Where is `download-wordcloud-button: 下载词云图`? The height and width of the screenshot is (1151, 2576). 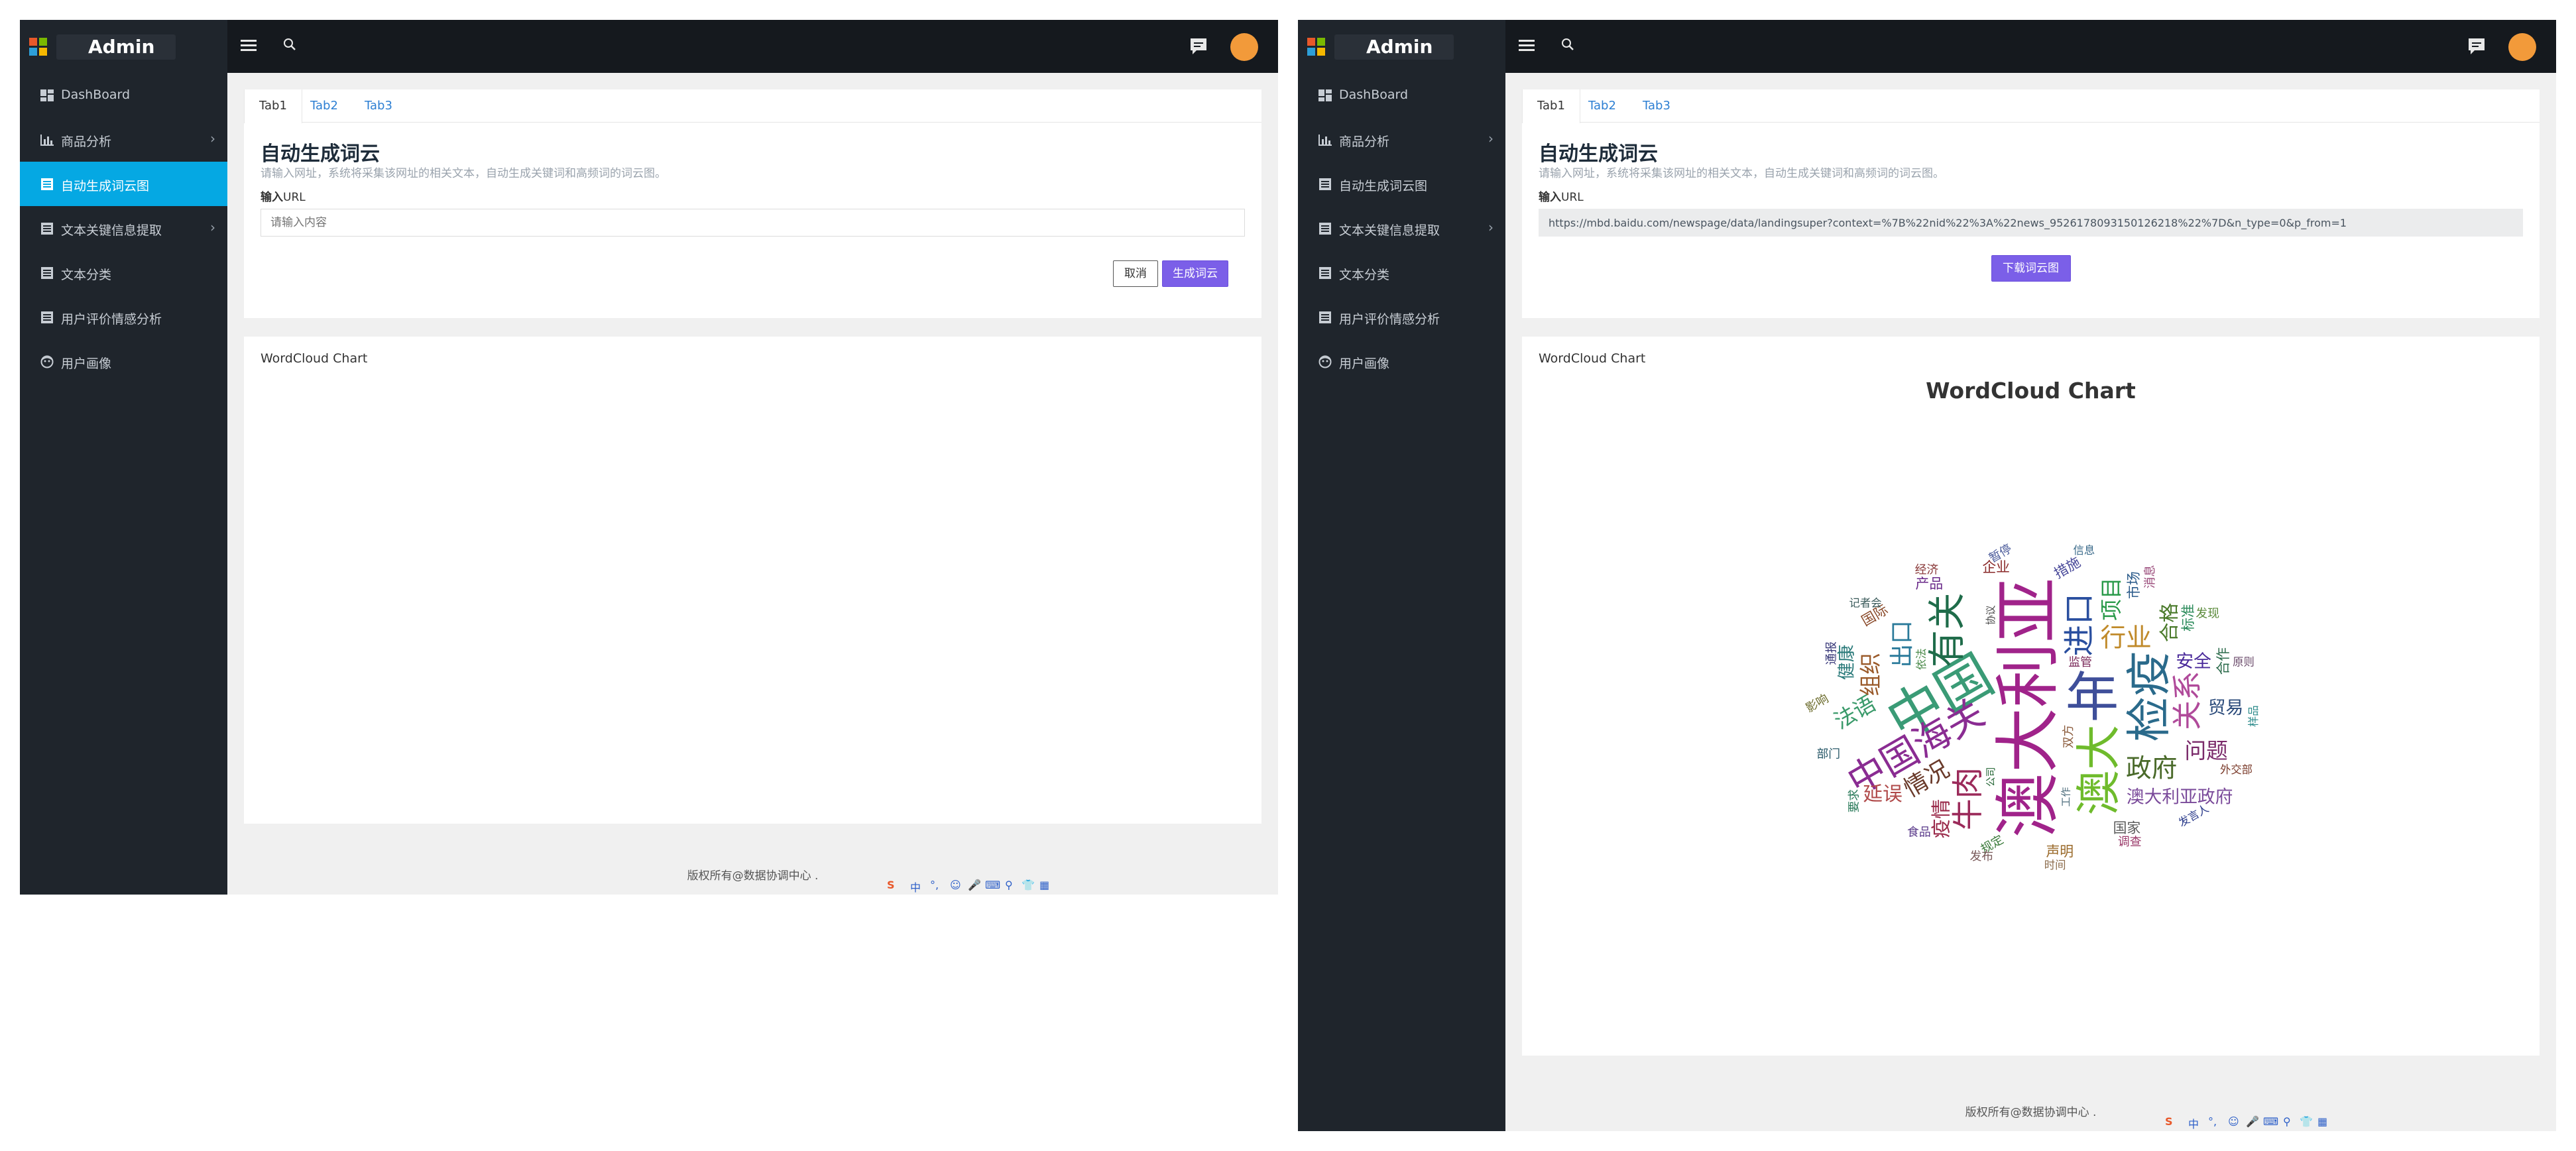 download-wordcloud-button: 下载词云图 is located at coordinates (2031, 268).